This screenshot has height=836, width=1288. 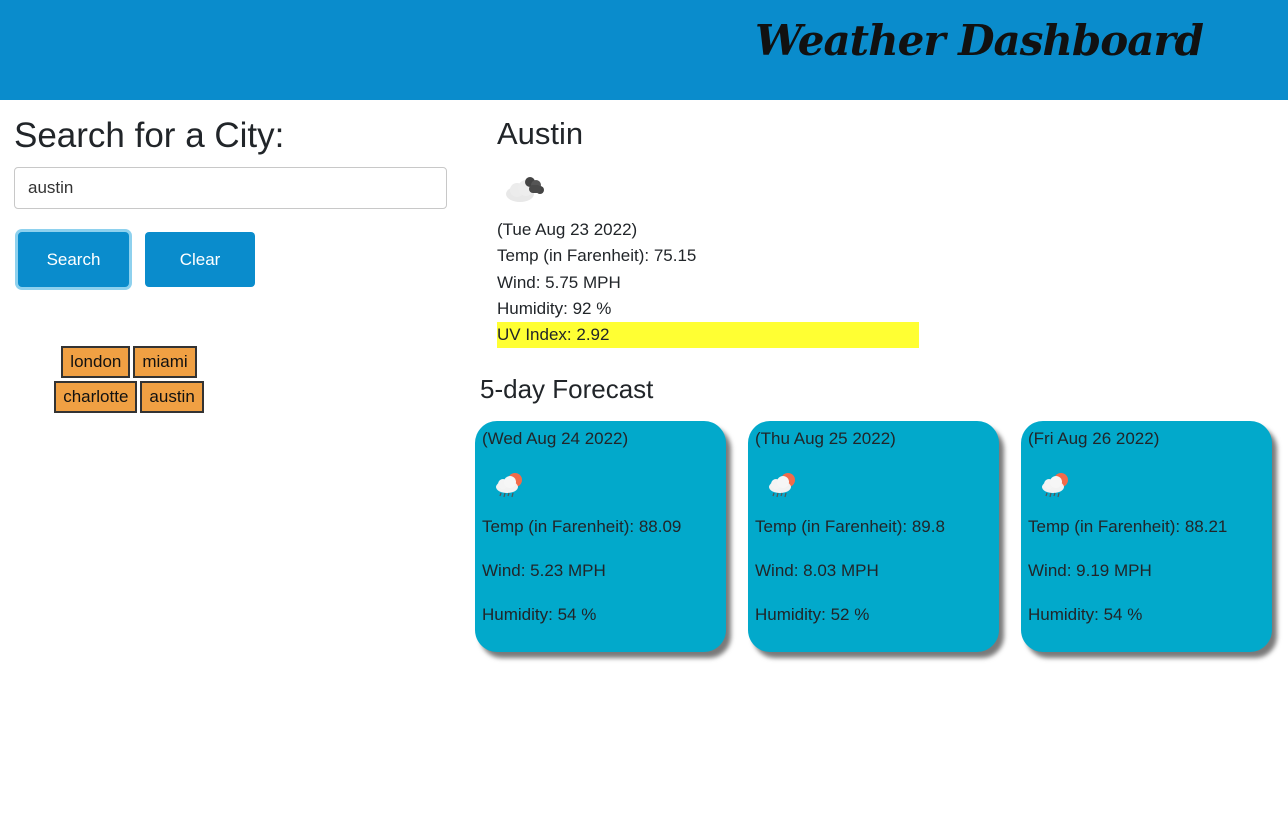 What do you see at coordinates (582, 526) in the screenshot?
I see `forecast-temp: Temp (in Farenheit): 88.09` at bounding box center [582, 526].